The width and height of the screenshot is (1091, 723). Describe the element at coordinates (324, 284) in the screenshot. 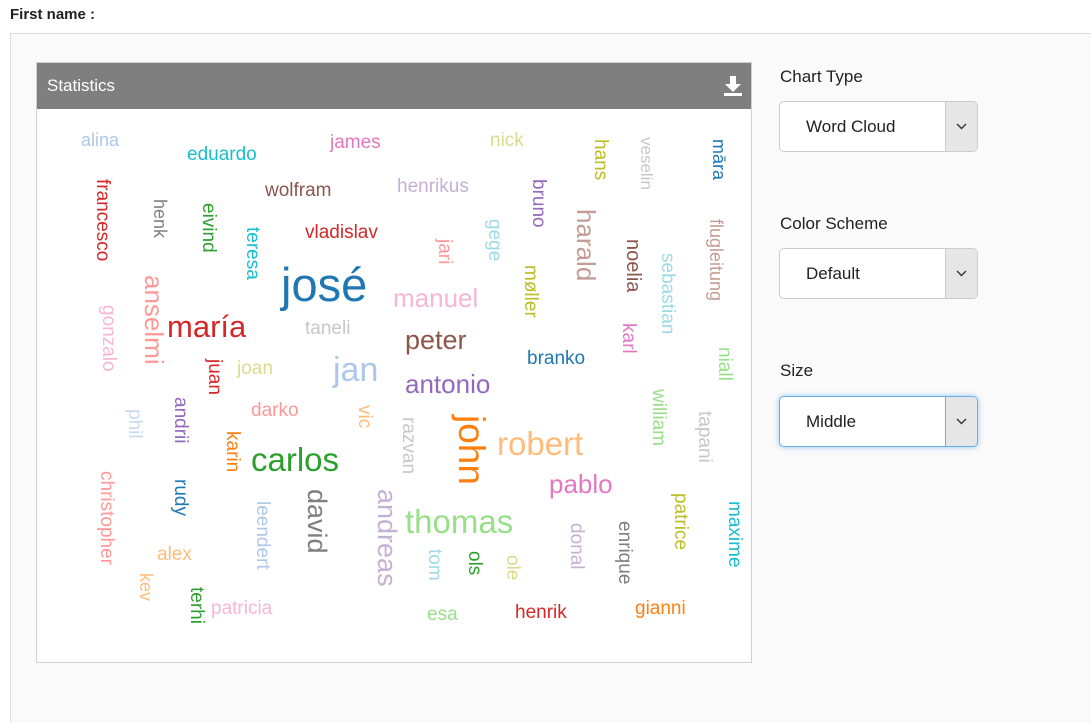

I see `word-josé: josé` at that location.